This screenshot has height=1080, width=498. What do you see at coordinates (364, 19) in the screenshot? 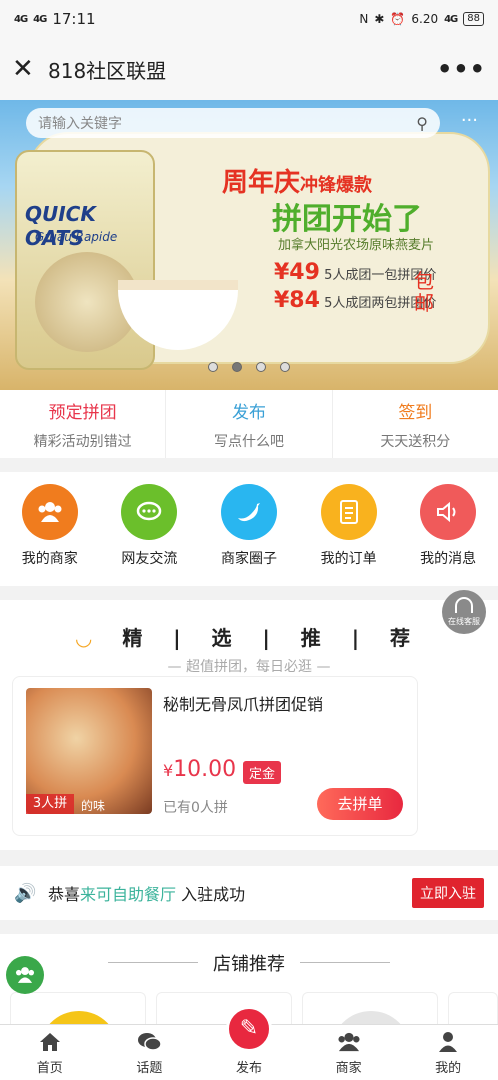
I see `nfc-icon: N` at bounding box center [364, 19].